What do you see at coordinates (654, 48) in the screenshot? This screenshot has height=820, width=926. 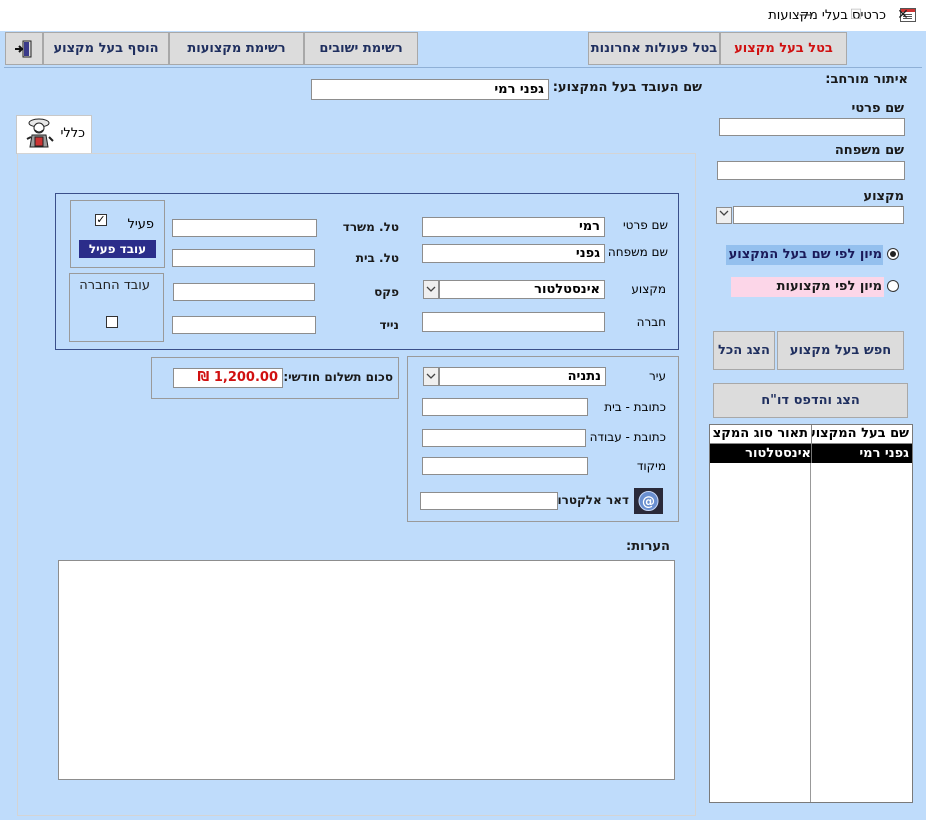 I see `undo-recent-button: בטל פעולות אחרונות` at bounding box center [654, 48].